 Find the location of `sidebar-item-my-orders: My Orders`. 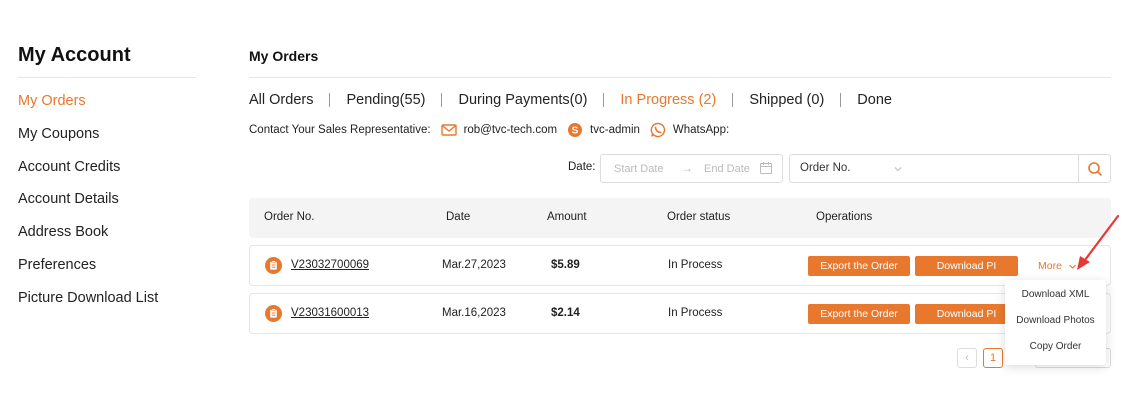

sidebar-item-my-orders: My Orders is located at coordinates (107, 108).